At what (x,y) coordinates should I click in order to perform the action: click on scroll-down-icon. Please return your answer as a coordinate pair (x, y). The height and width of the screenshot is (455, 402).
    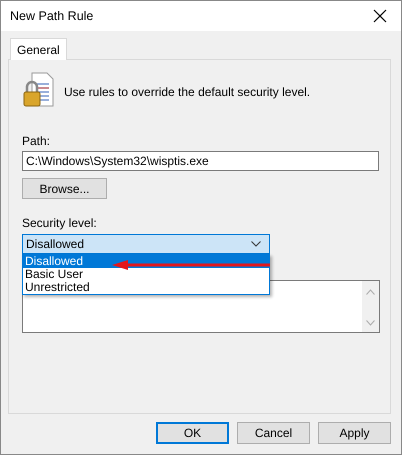
    Looking at the image, I should click on (370, 323).